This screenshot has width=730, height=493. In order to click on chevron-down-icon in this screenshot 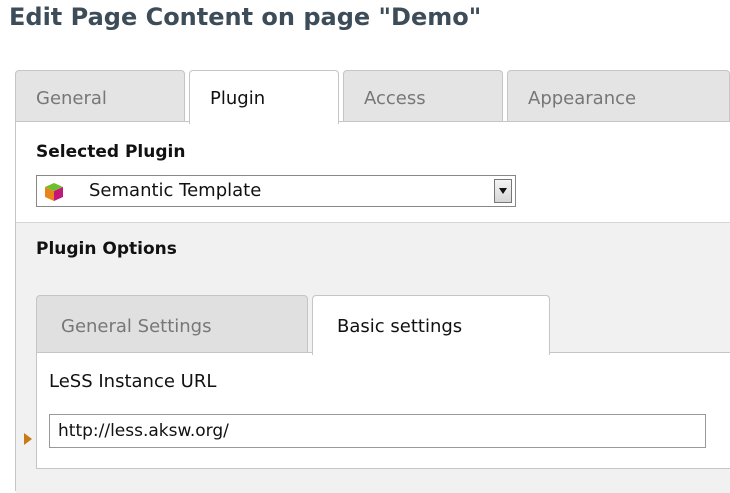, I will do `click(503, 191)`.